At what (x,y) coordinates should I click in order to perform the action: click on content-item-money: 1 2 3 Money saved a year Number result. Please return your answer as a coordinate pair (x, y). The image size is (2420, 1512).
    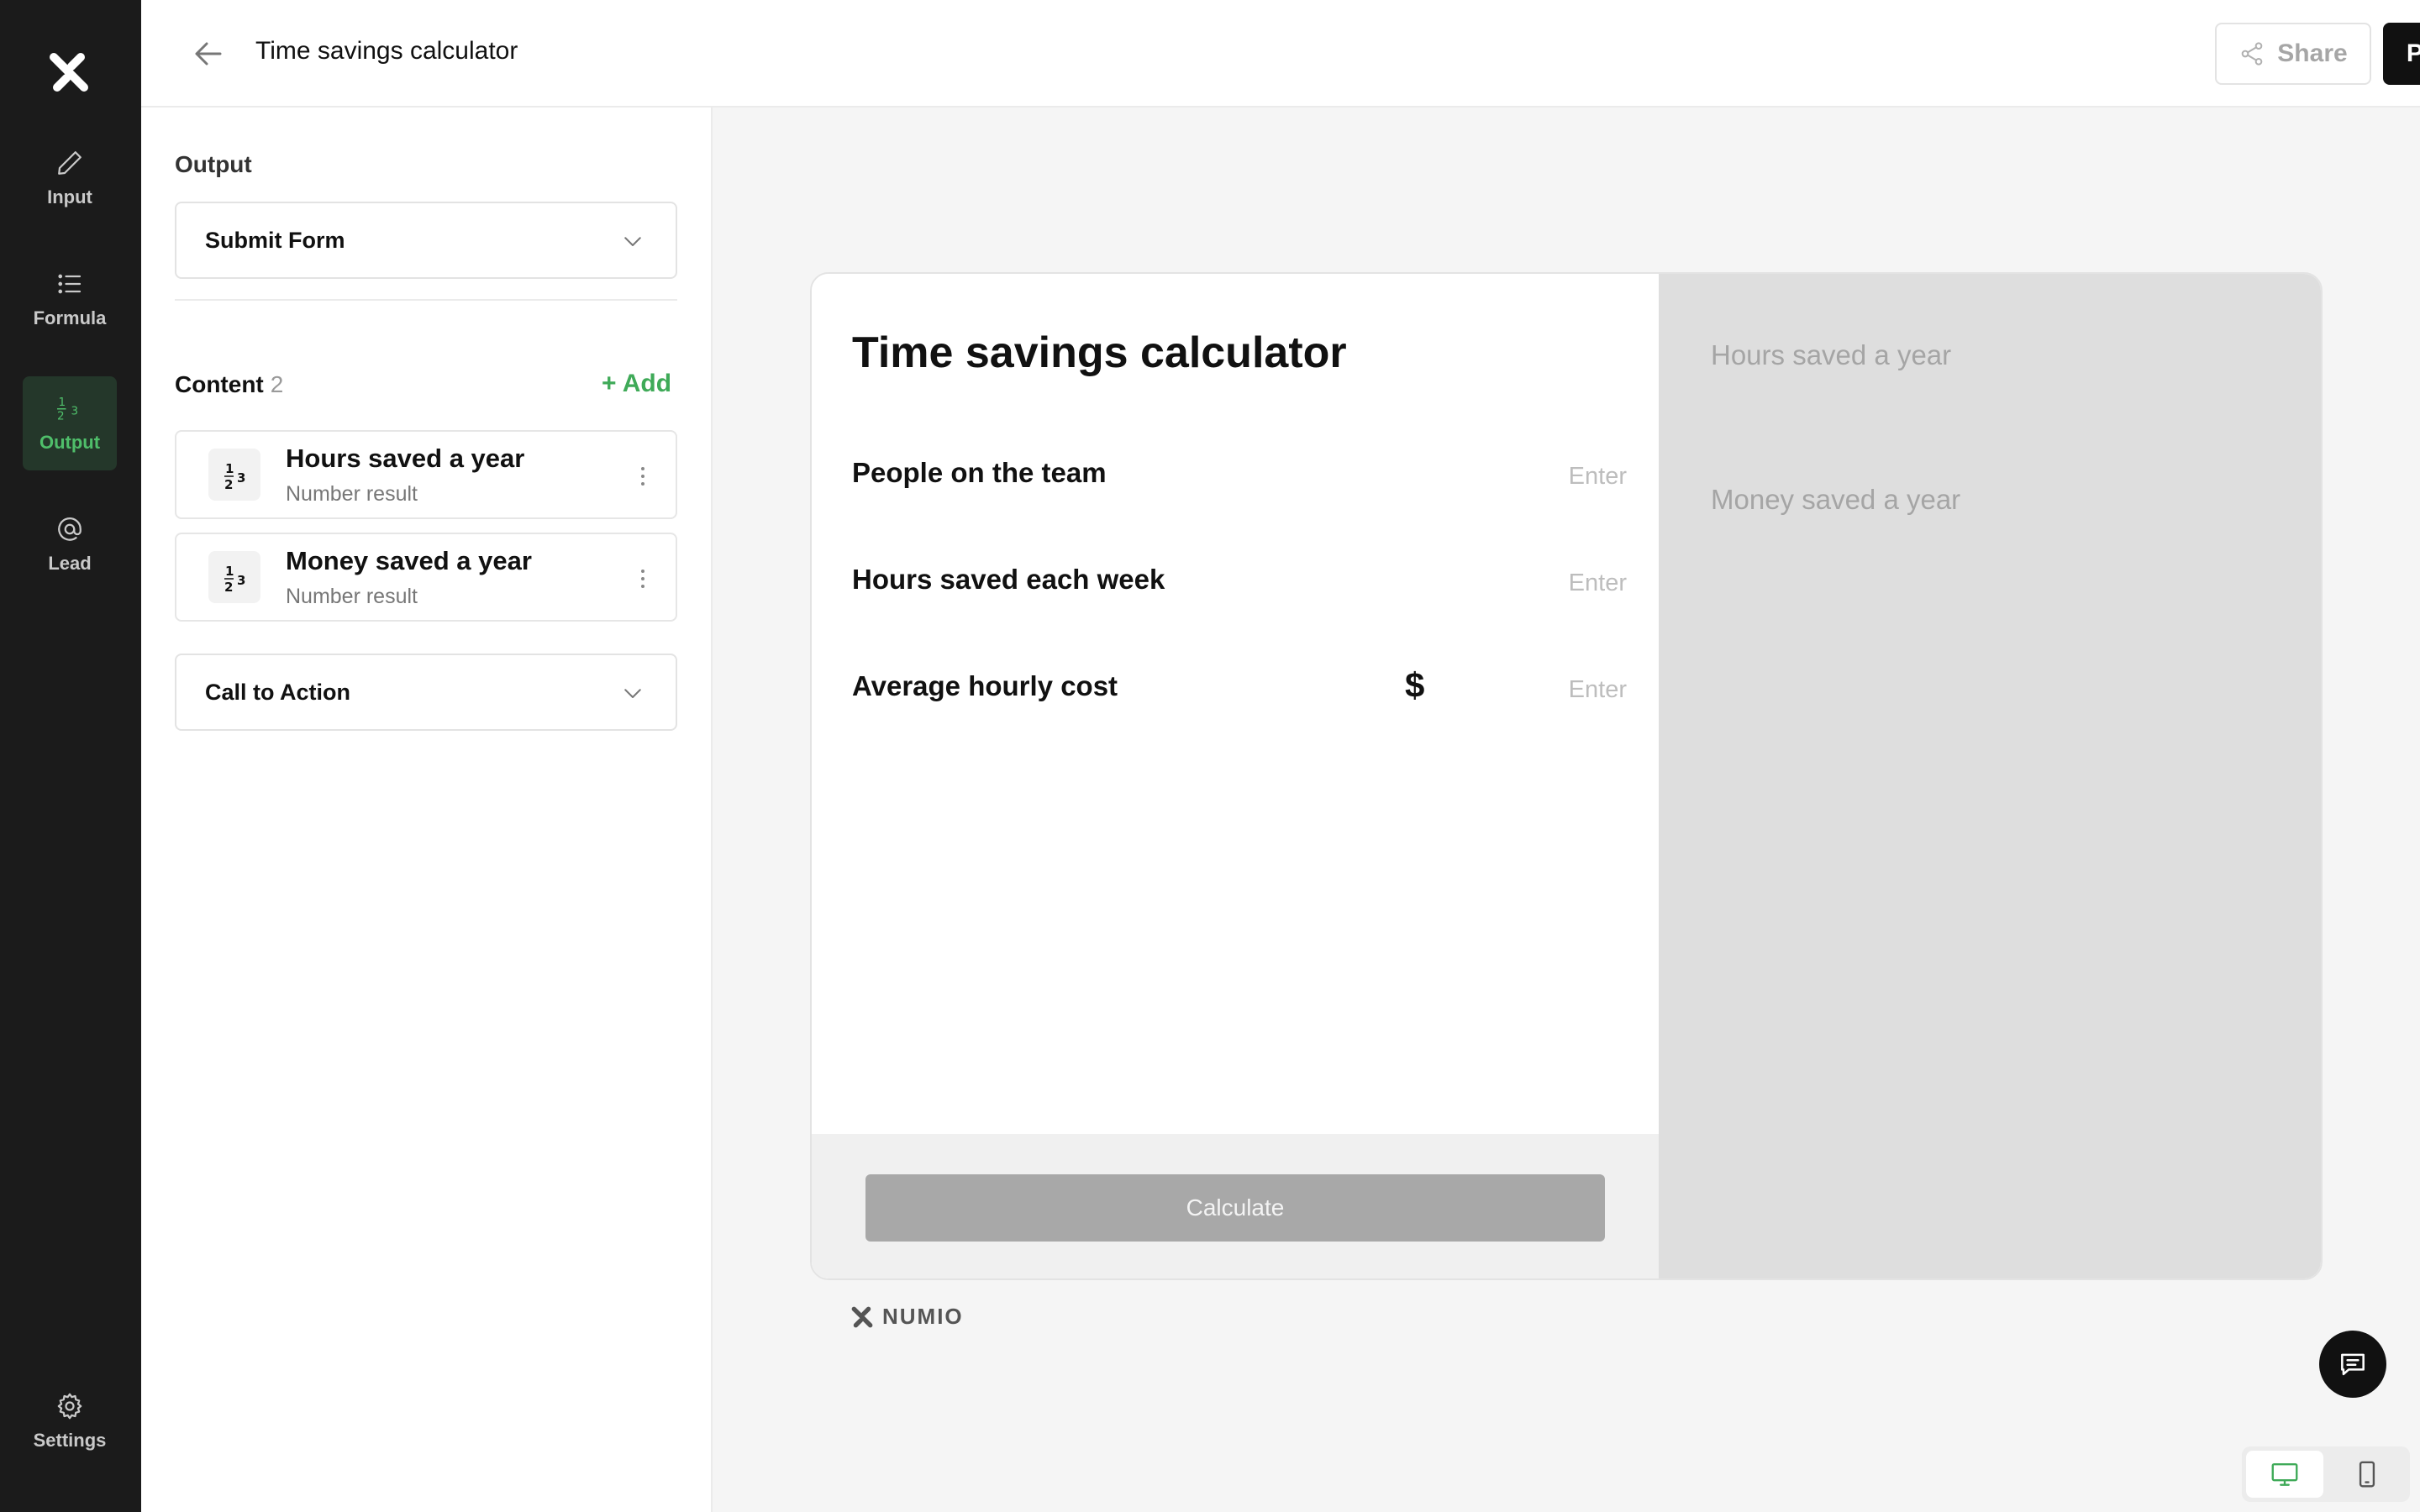
    Looking at the image, I should click on (426, 577).